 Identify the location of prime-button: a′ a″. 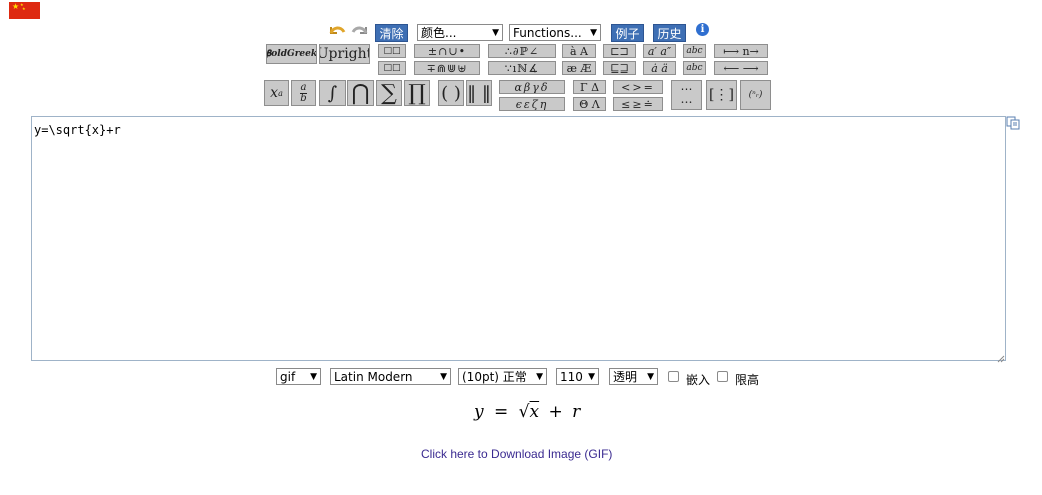
(659, 51).